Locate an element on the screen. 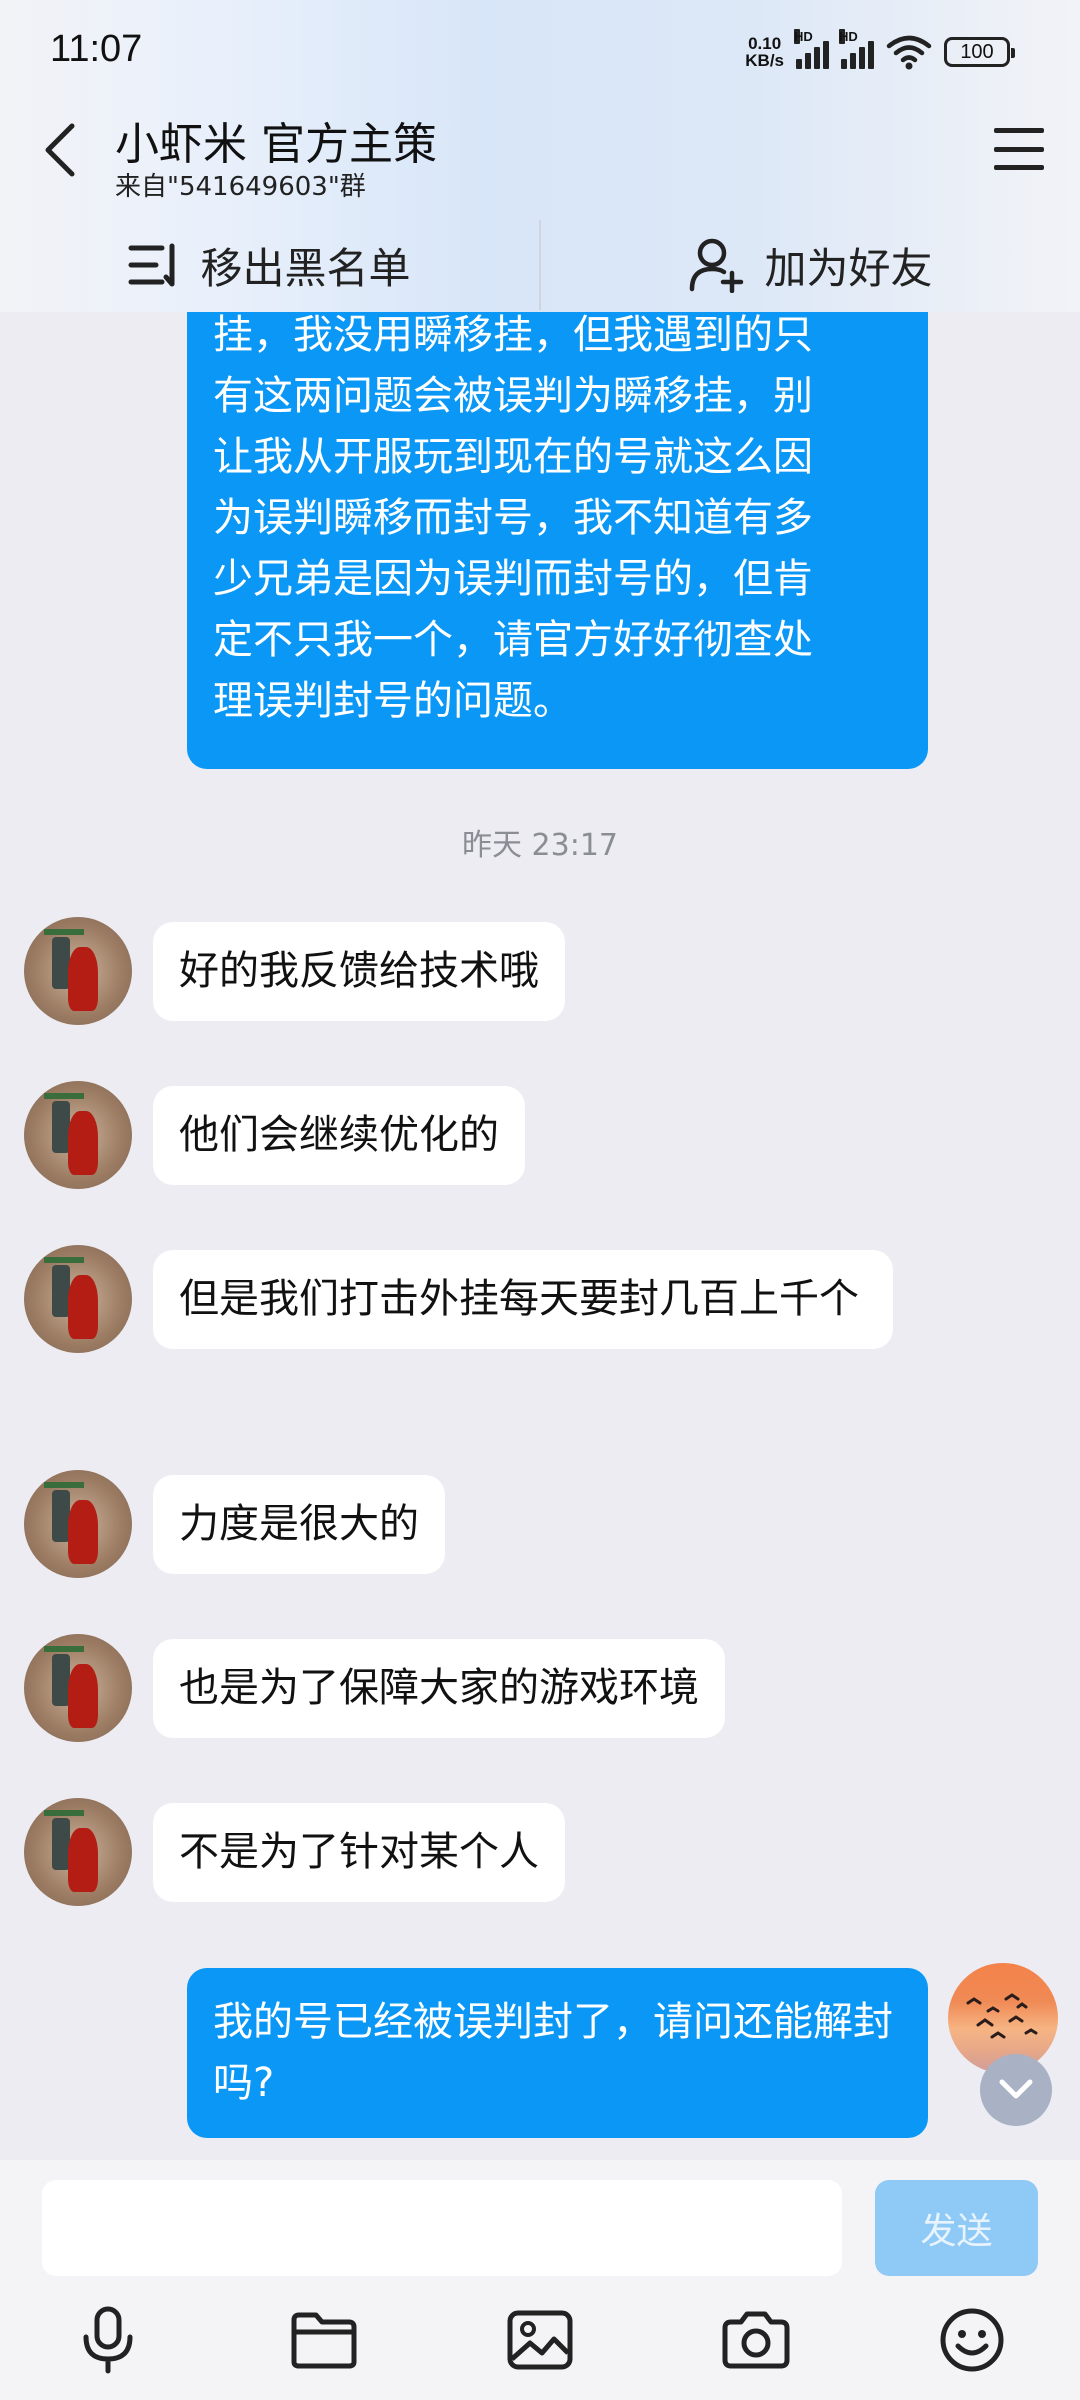  status-bar: 11:07 0.10 KB/s HD HD 100 is located at coordinates (540, 50).